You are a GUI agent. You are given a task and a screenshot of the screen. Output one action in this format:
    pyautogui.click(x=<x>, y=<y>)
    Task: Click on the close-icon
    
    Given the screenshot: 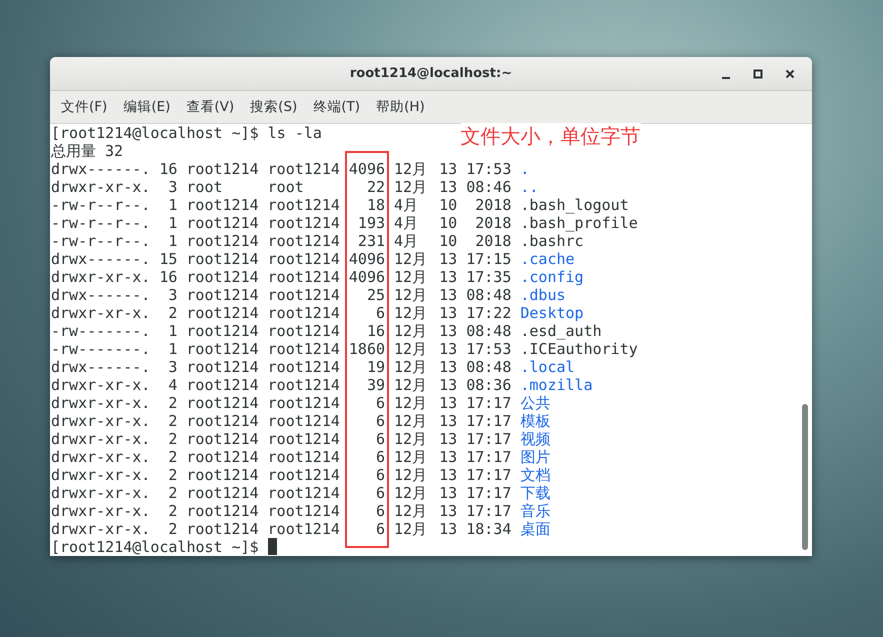 What is the action you would take?
    pyautogui.click(x=790, y=73)
    